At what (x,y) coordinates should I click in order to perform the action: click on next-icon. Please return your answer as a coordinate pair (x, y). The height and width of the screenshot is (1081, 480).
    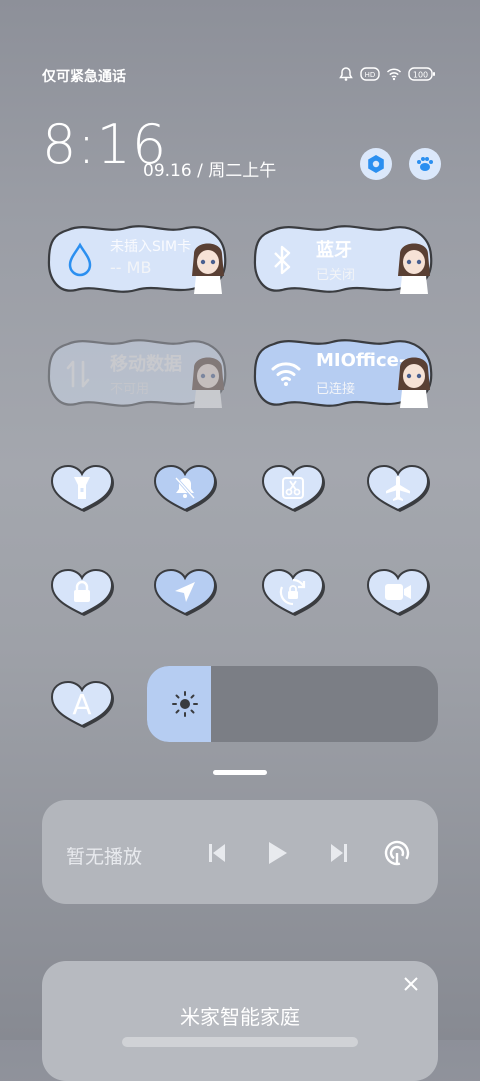
    Looking at the image, I should click on (339, 853).